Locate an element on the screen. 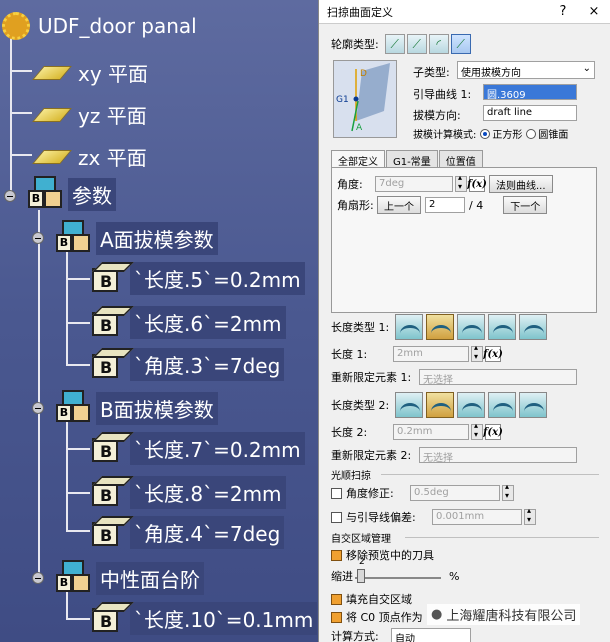 This screenshot has height=642, width=610. guide-deviation-spinner is located at coordinates (530, 515).